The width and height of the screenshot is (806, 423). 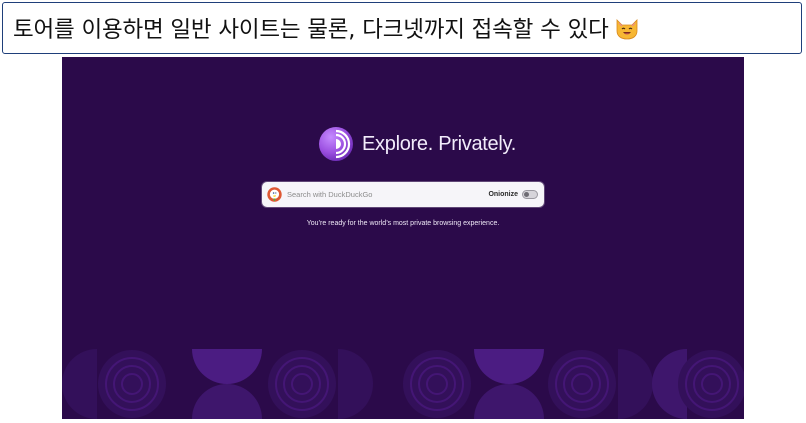 What do you see at coordinates (627, 28) in the screenshot?
I see `smiling-cat-icon` at bounding box center [627, 28].